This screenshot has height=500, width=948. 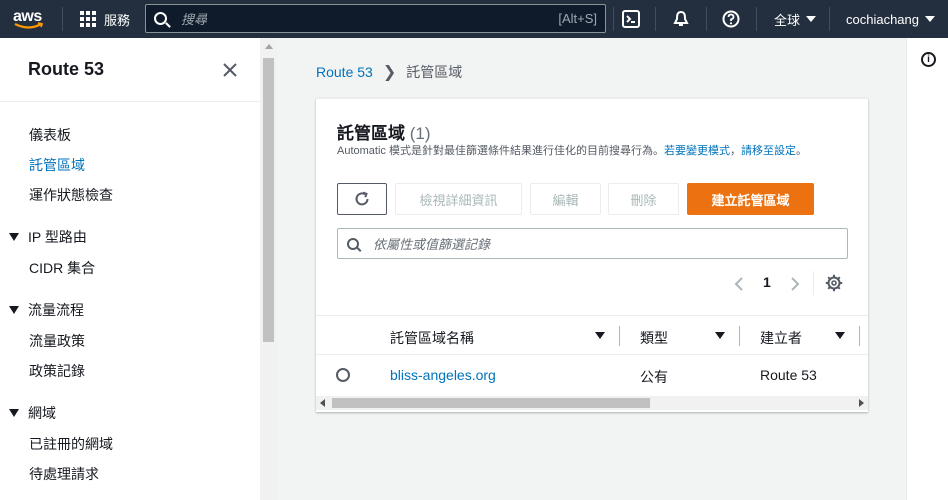 What do you see at coordinates (750, 199) in the screenshot?
I see `create-hosted-zone-button: 建立託管區域` at bounding box center [750, 199].